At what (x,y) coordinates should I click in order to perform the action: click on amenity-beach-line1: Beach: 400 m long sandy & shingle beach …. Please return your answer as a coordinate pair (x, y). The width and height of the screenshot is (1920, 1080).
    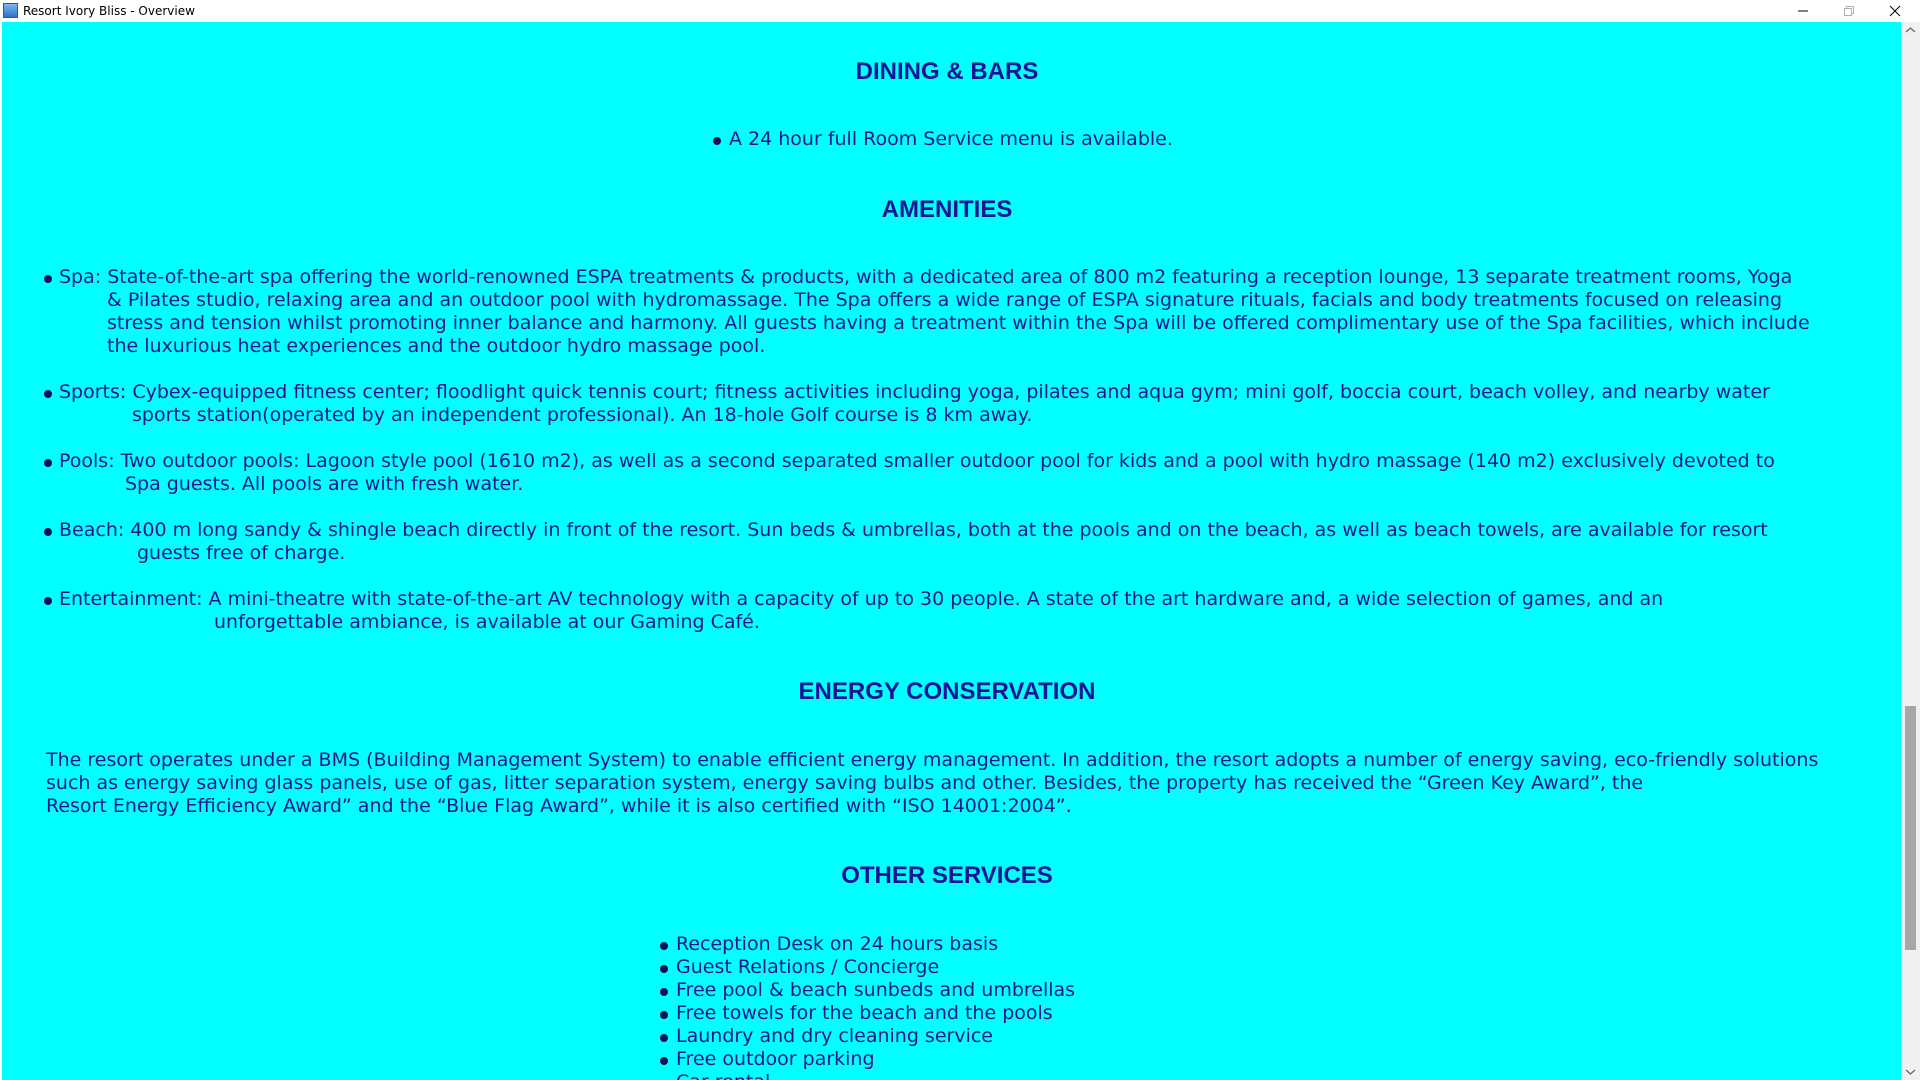
    Looking at the image, I should click on (913, 530).